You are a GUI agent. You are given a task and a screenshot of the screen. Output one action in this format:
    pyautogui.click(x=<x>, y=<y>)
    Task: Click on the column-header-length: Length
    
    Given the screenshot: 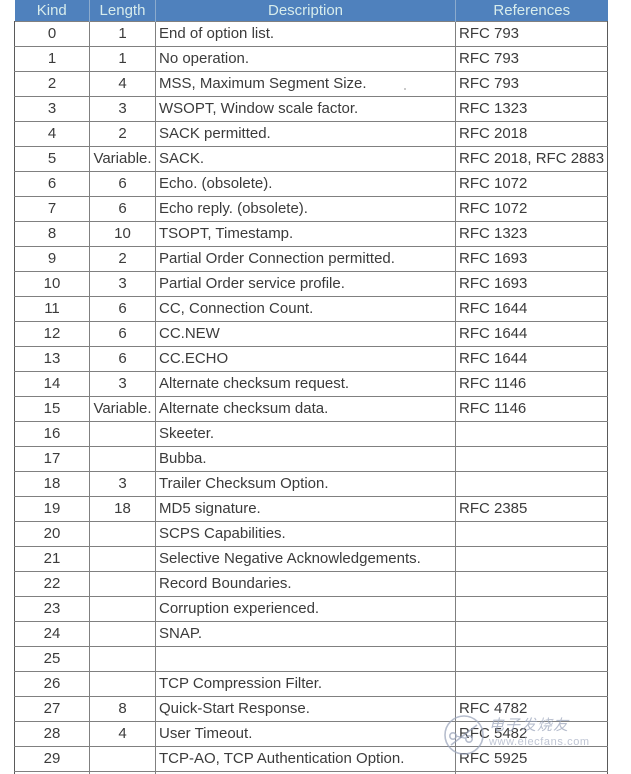 What is the action you would take?
    pyautogui.click(x=122, y=11)
    